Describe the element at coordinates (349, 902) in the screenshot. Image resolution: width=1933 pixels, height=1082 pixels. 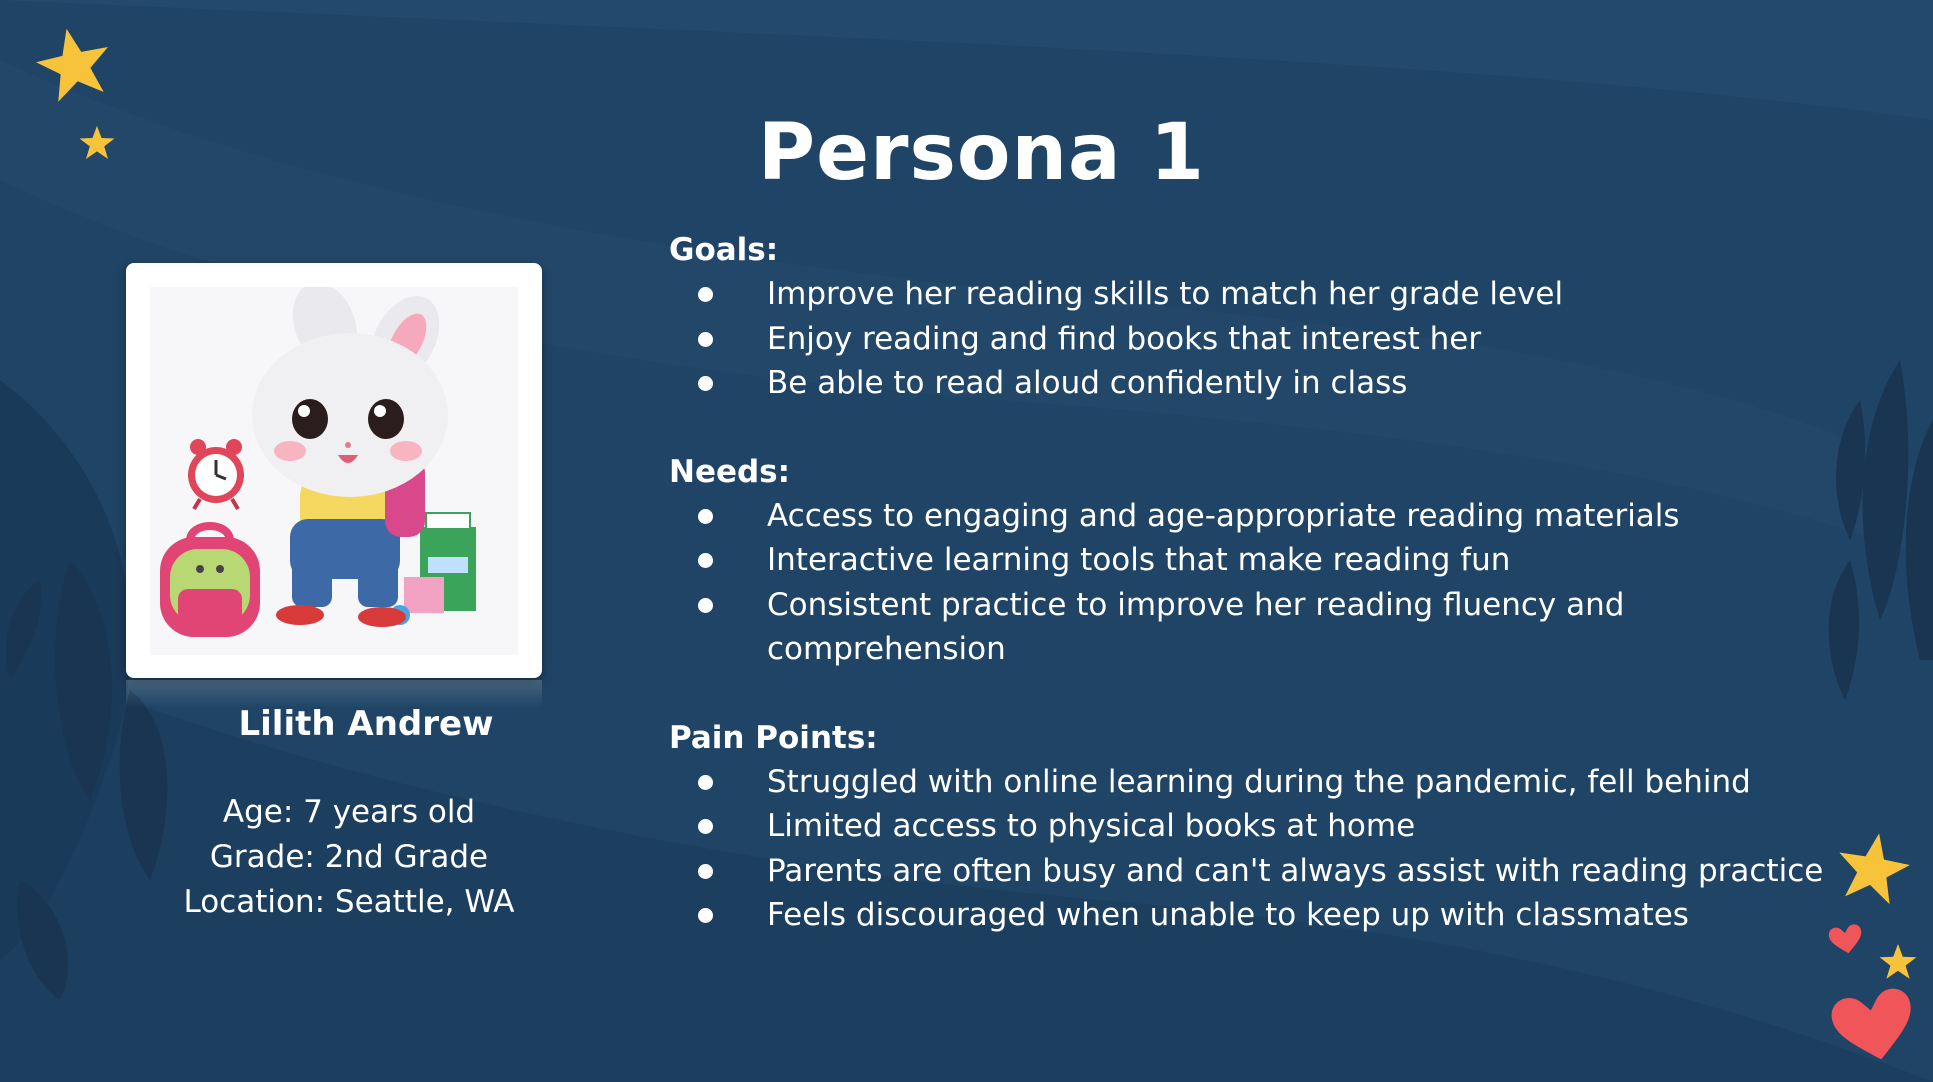
I see `persona-location: Location: Seattle, WA` at that location.